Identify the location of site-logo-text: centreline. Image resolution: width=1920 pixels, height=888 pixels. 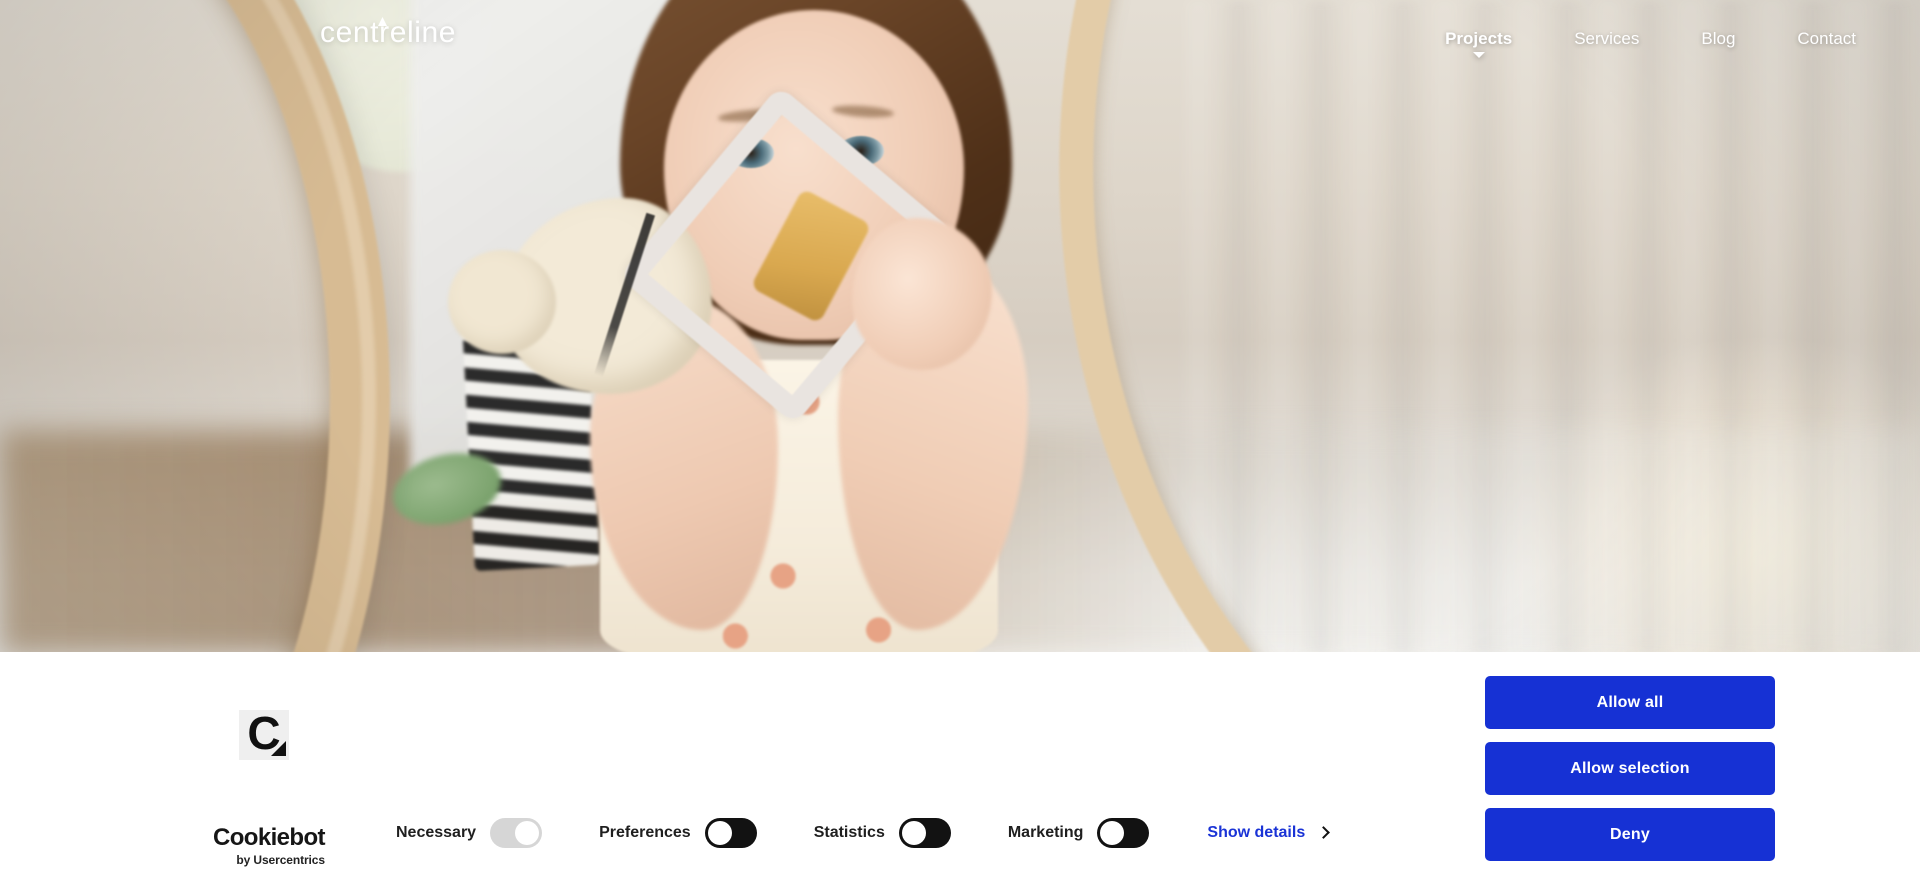
(388, 32).